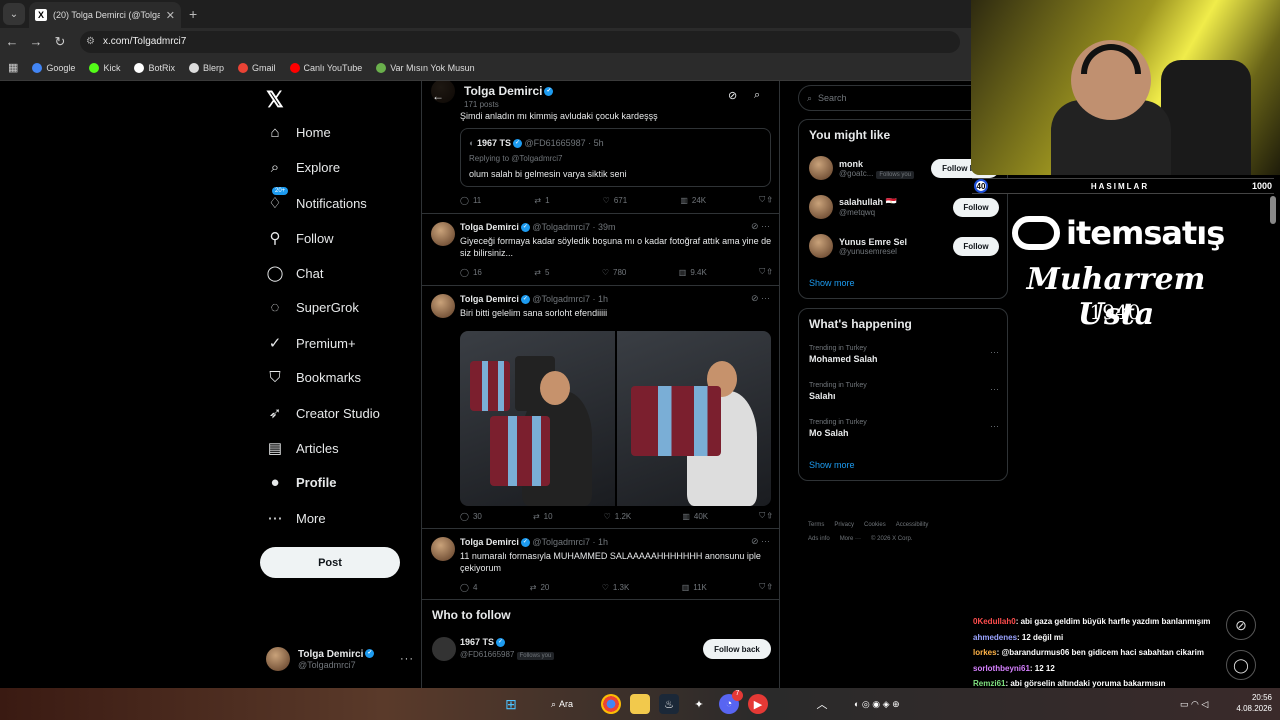 The image size is (1280, 720). What do you see at coordinates (313, 377) in the screenshot?
I see `nav-item-bookmarks: ⛉ Bookmarks` at bounding box center [313, 377].